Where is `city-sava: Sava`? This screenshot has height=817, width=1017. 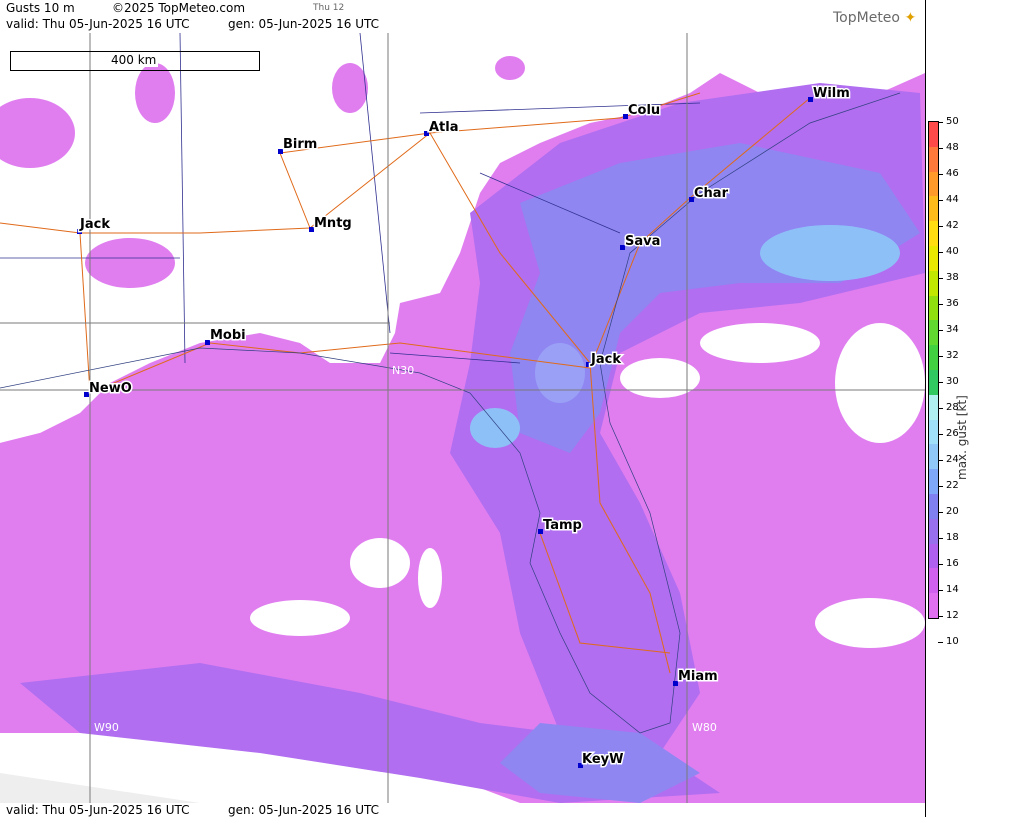 city-sava: Sava is located at coordinates (641, 242).